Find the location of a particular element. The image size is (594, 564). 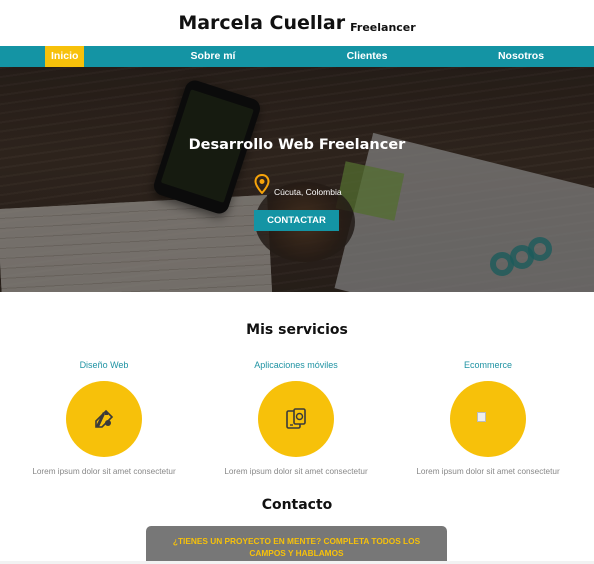

brand-tagline: Freelancer is located at coordinates (383, 27).